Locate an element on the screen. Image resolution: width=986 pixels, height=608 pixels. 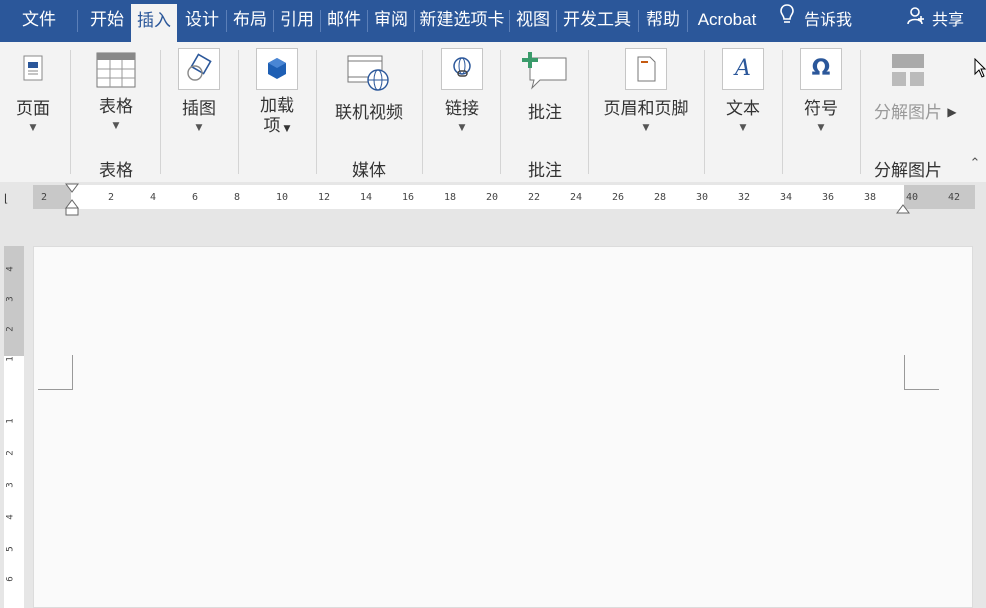
group-label-split-image: 分解图片 is located at coordinates (908, 171).